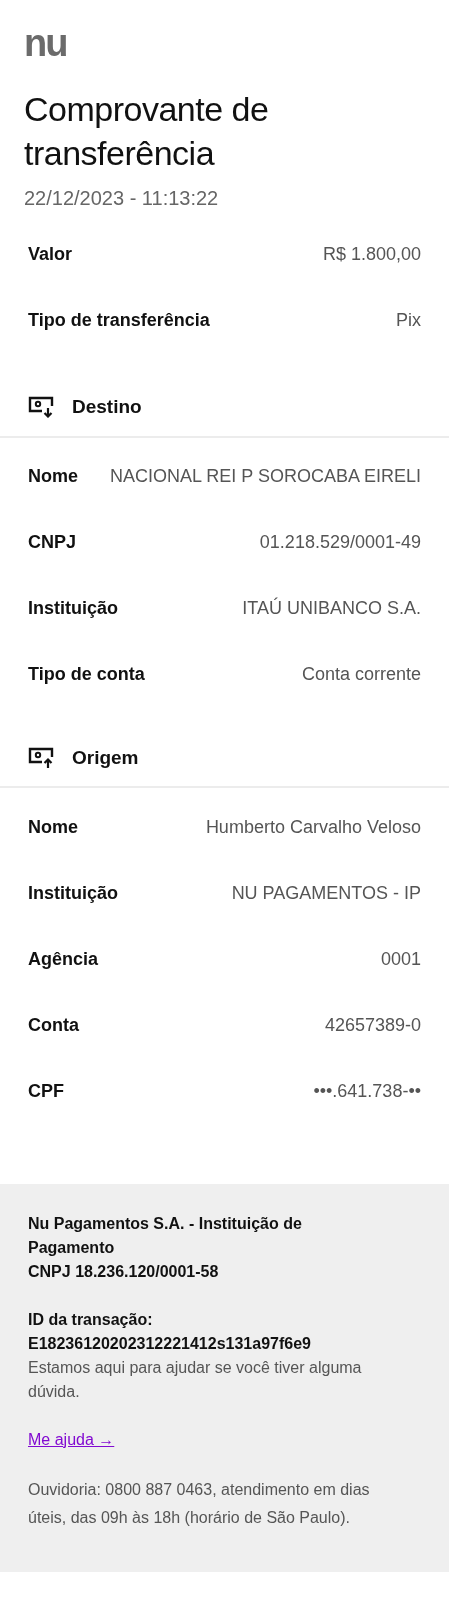 This screenshot has height=1600, width=449. I want to click on field-label: Valor, so click(50, 254).